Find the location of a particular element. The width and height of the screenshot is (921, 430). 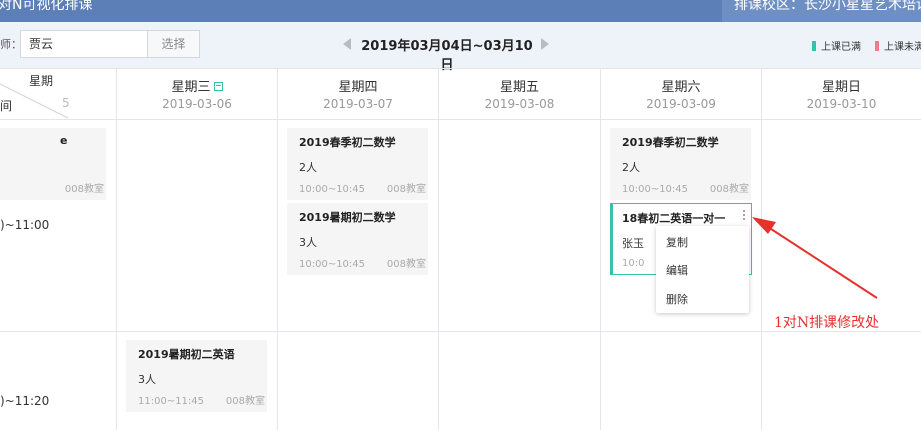

day-date: 2019-03-06 is located at coordinates (197, 104).